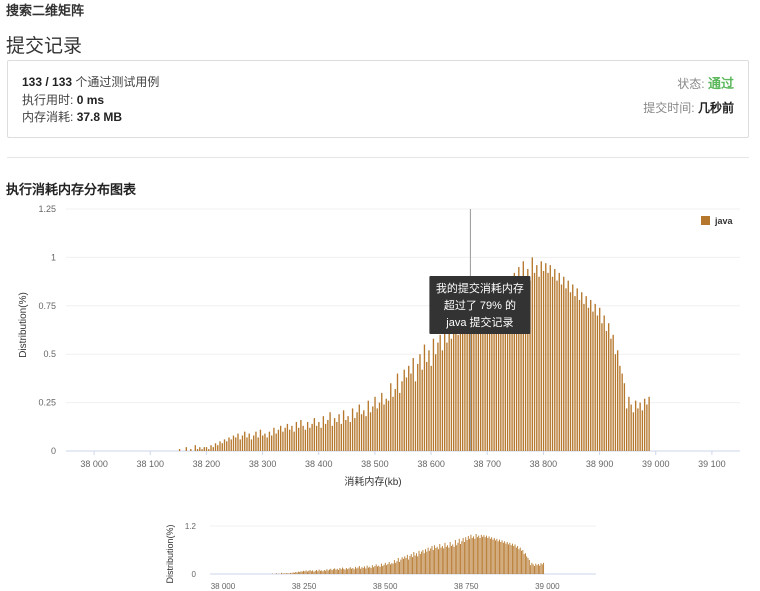  What do you see at coordinates (194, 574) in the screenshot?
I see `nav-y-tick-label: 0` at bounding box center [194, 574].